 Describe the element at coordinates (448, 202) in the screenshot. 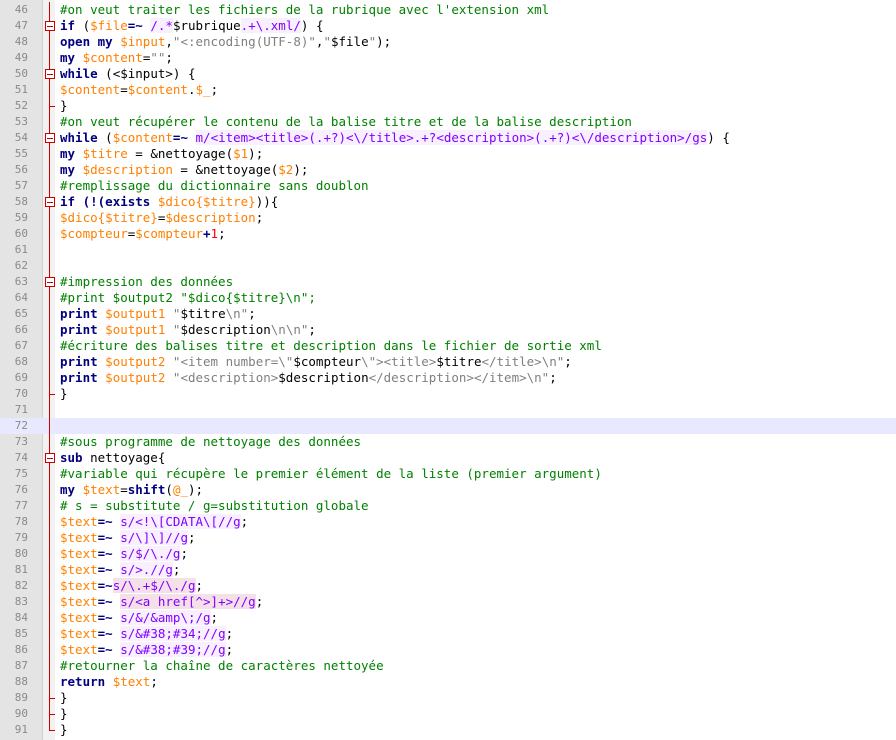

I see `code-line: 58 if (!(exists $dico{$titre})){` at that location.